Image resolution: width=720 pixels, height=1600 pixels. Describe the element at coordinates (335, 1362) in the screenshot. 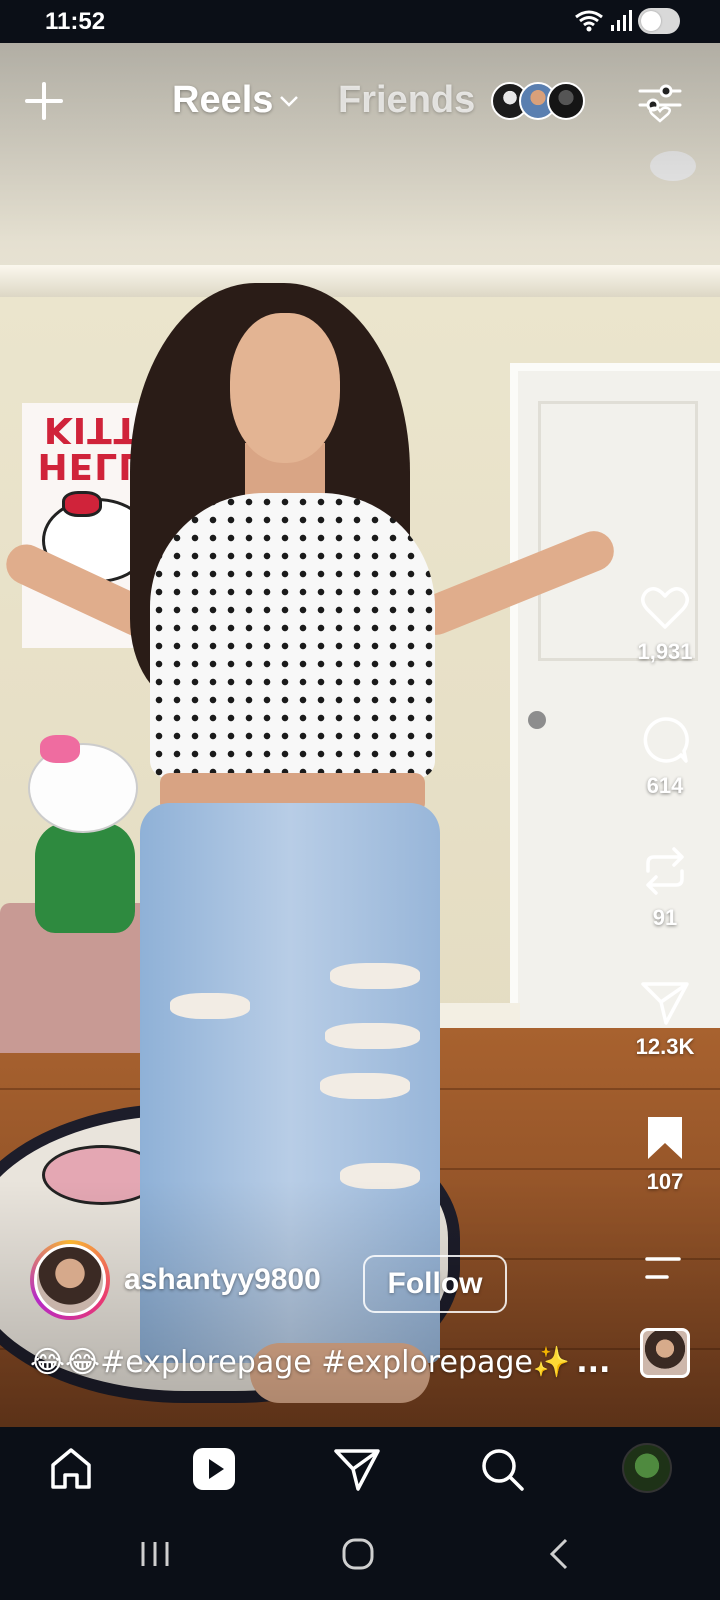

I see `caption-text: #explorepage #explorepage✨` at that location.